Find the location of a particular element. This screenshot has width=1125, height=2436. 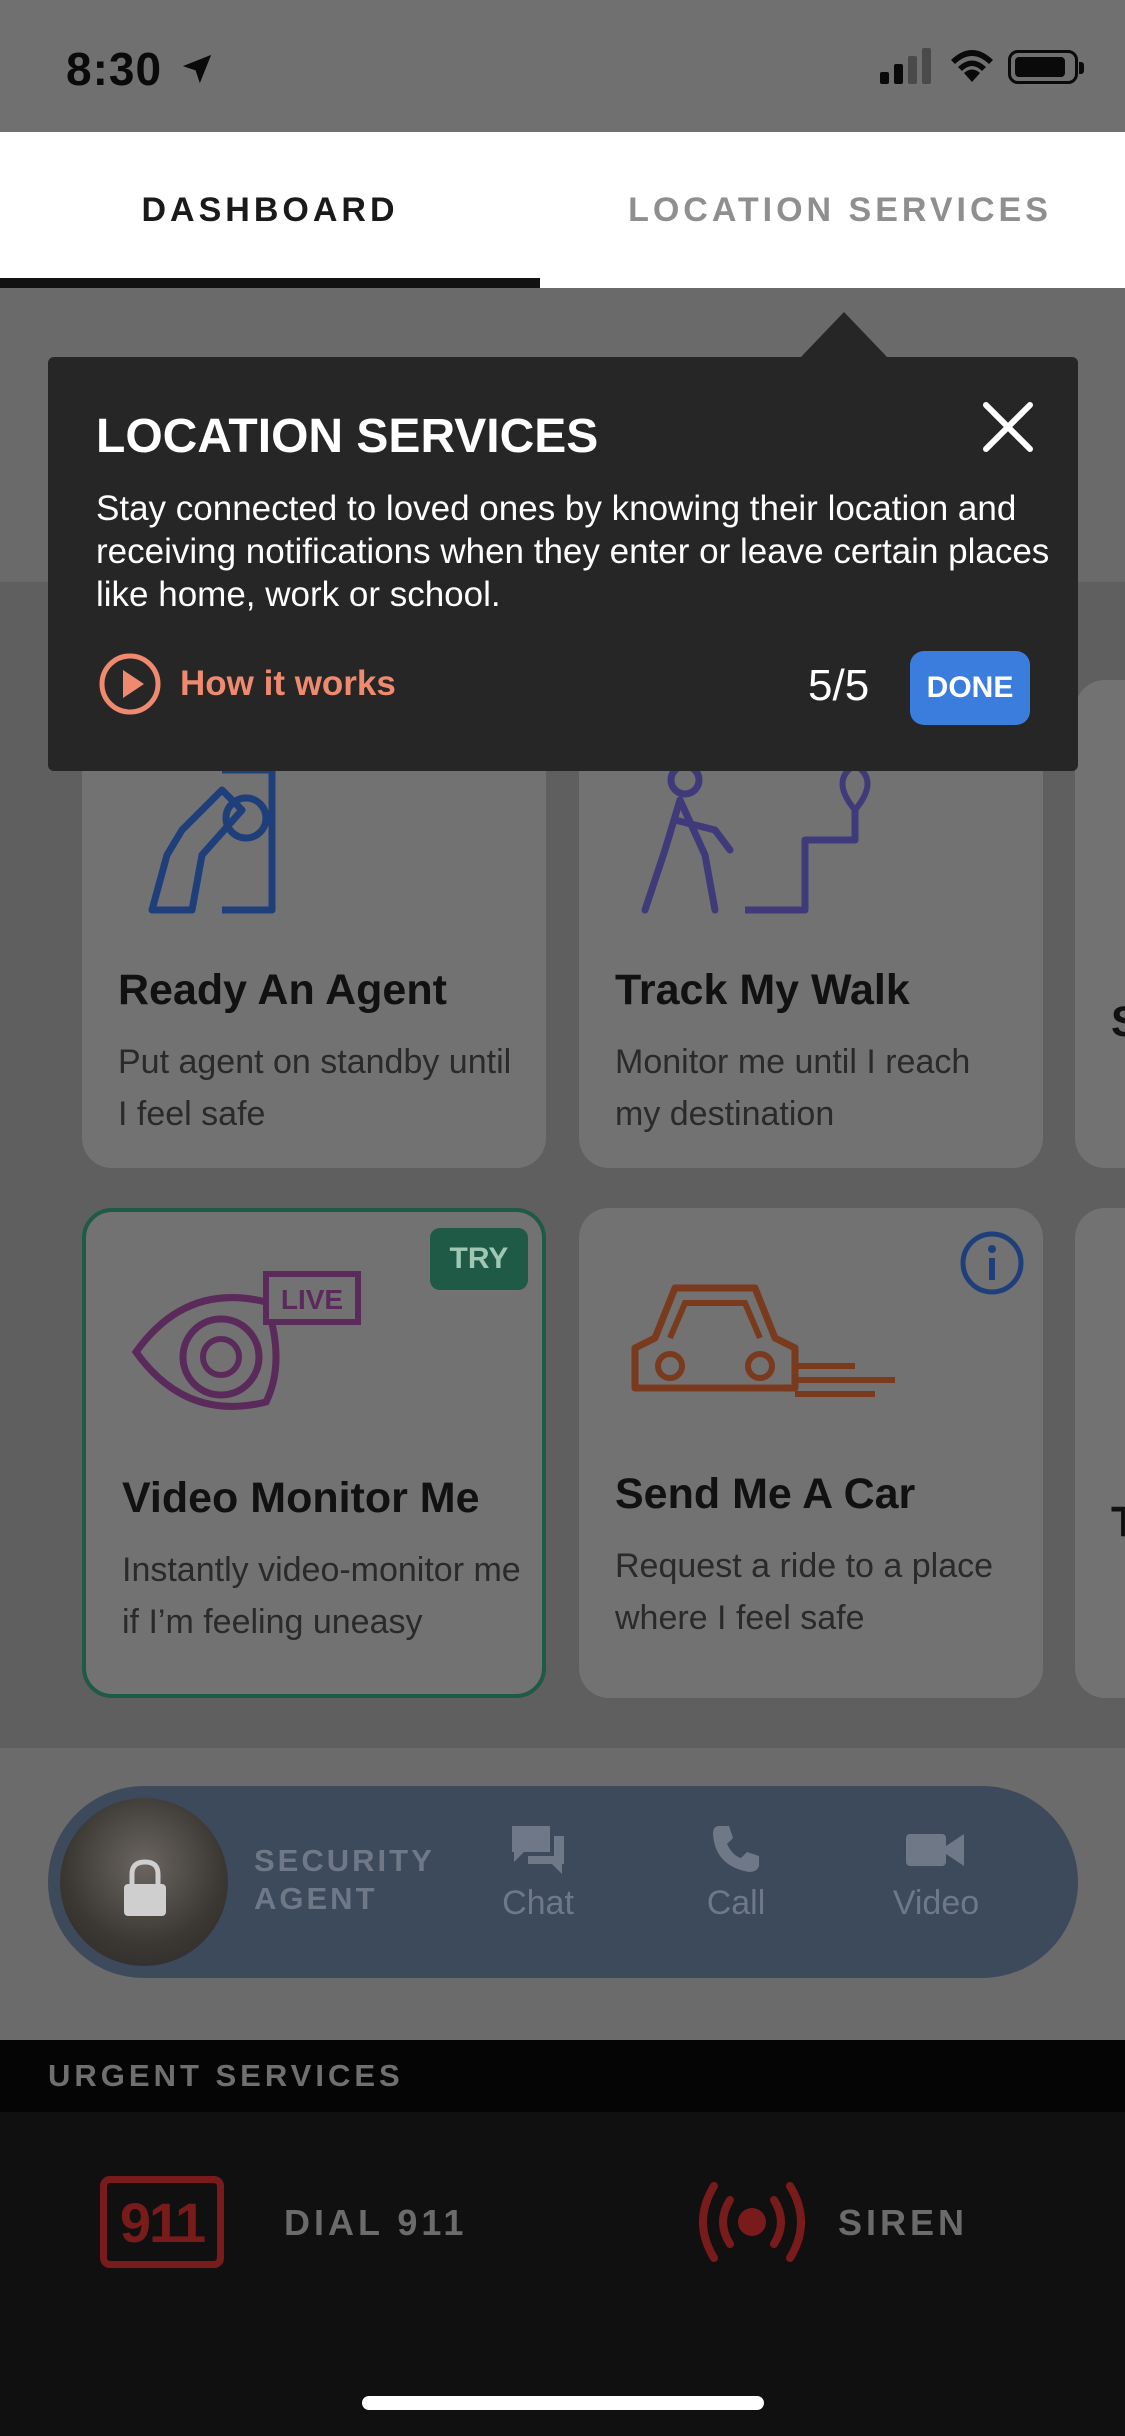

lock-icon is located at coordinates (145, 1887).